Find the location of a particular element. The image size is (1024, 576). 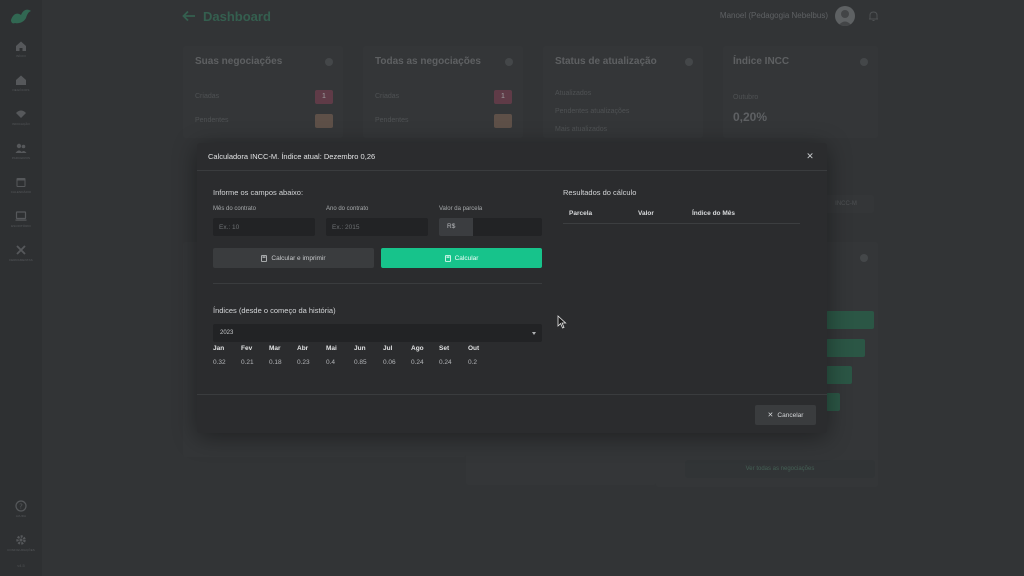

month-value: 0.85 is located at coordinates (360, 362).